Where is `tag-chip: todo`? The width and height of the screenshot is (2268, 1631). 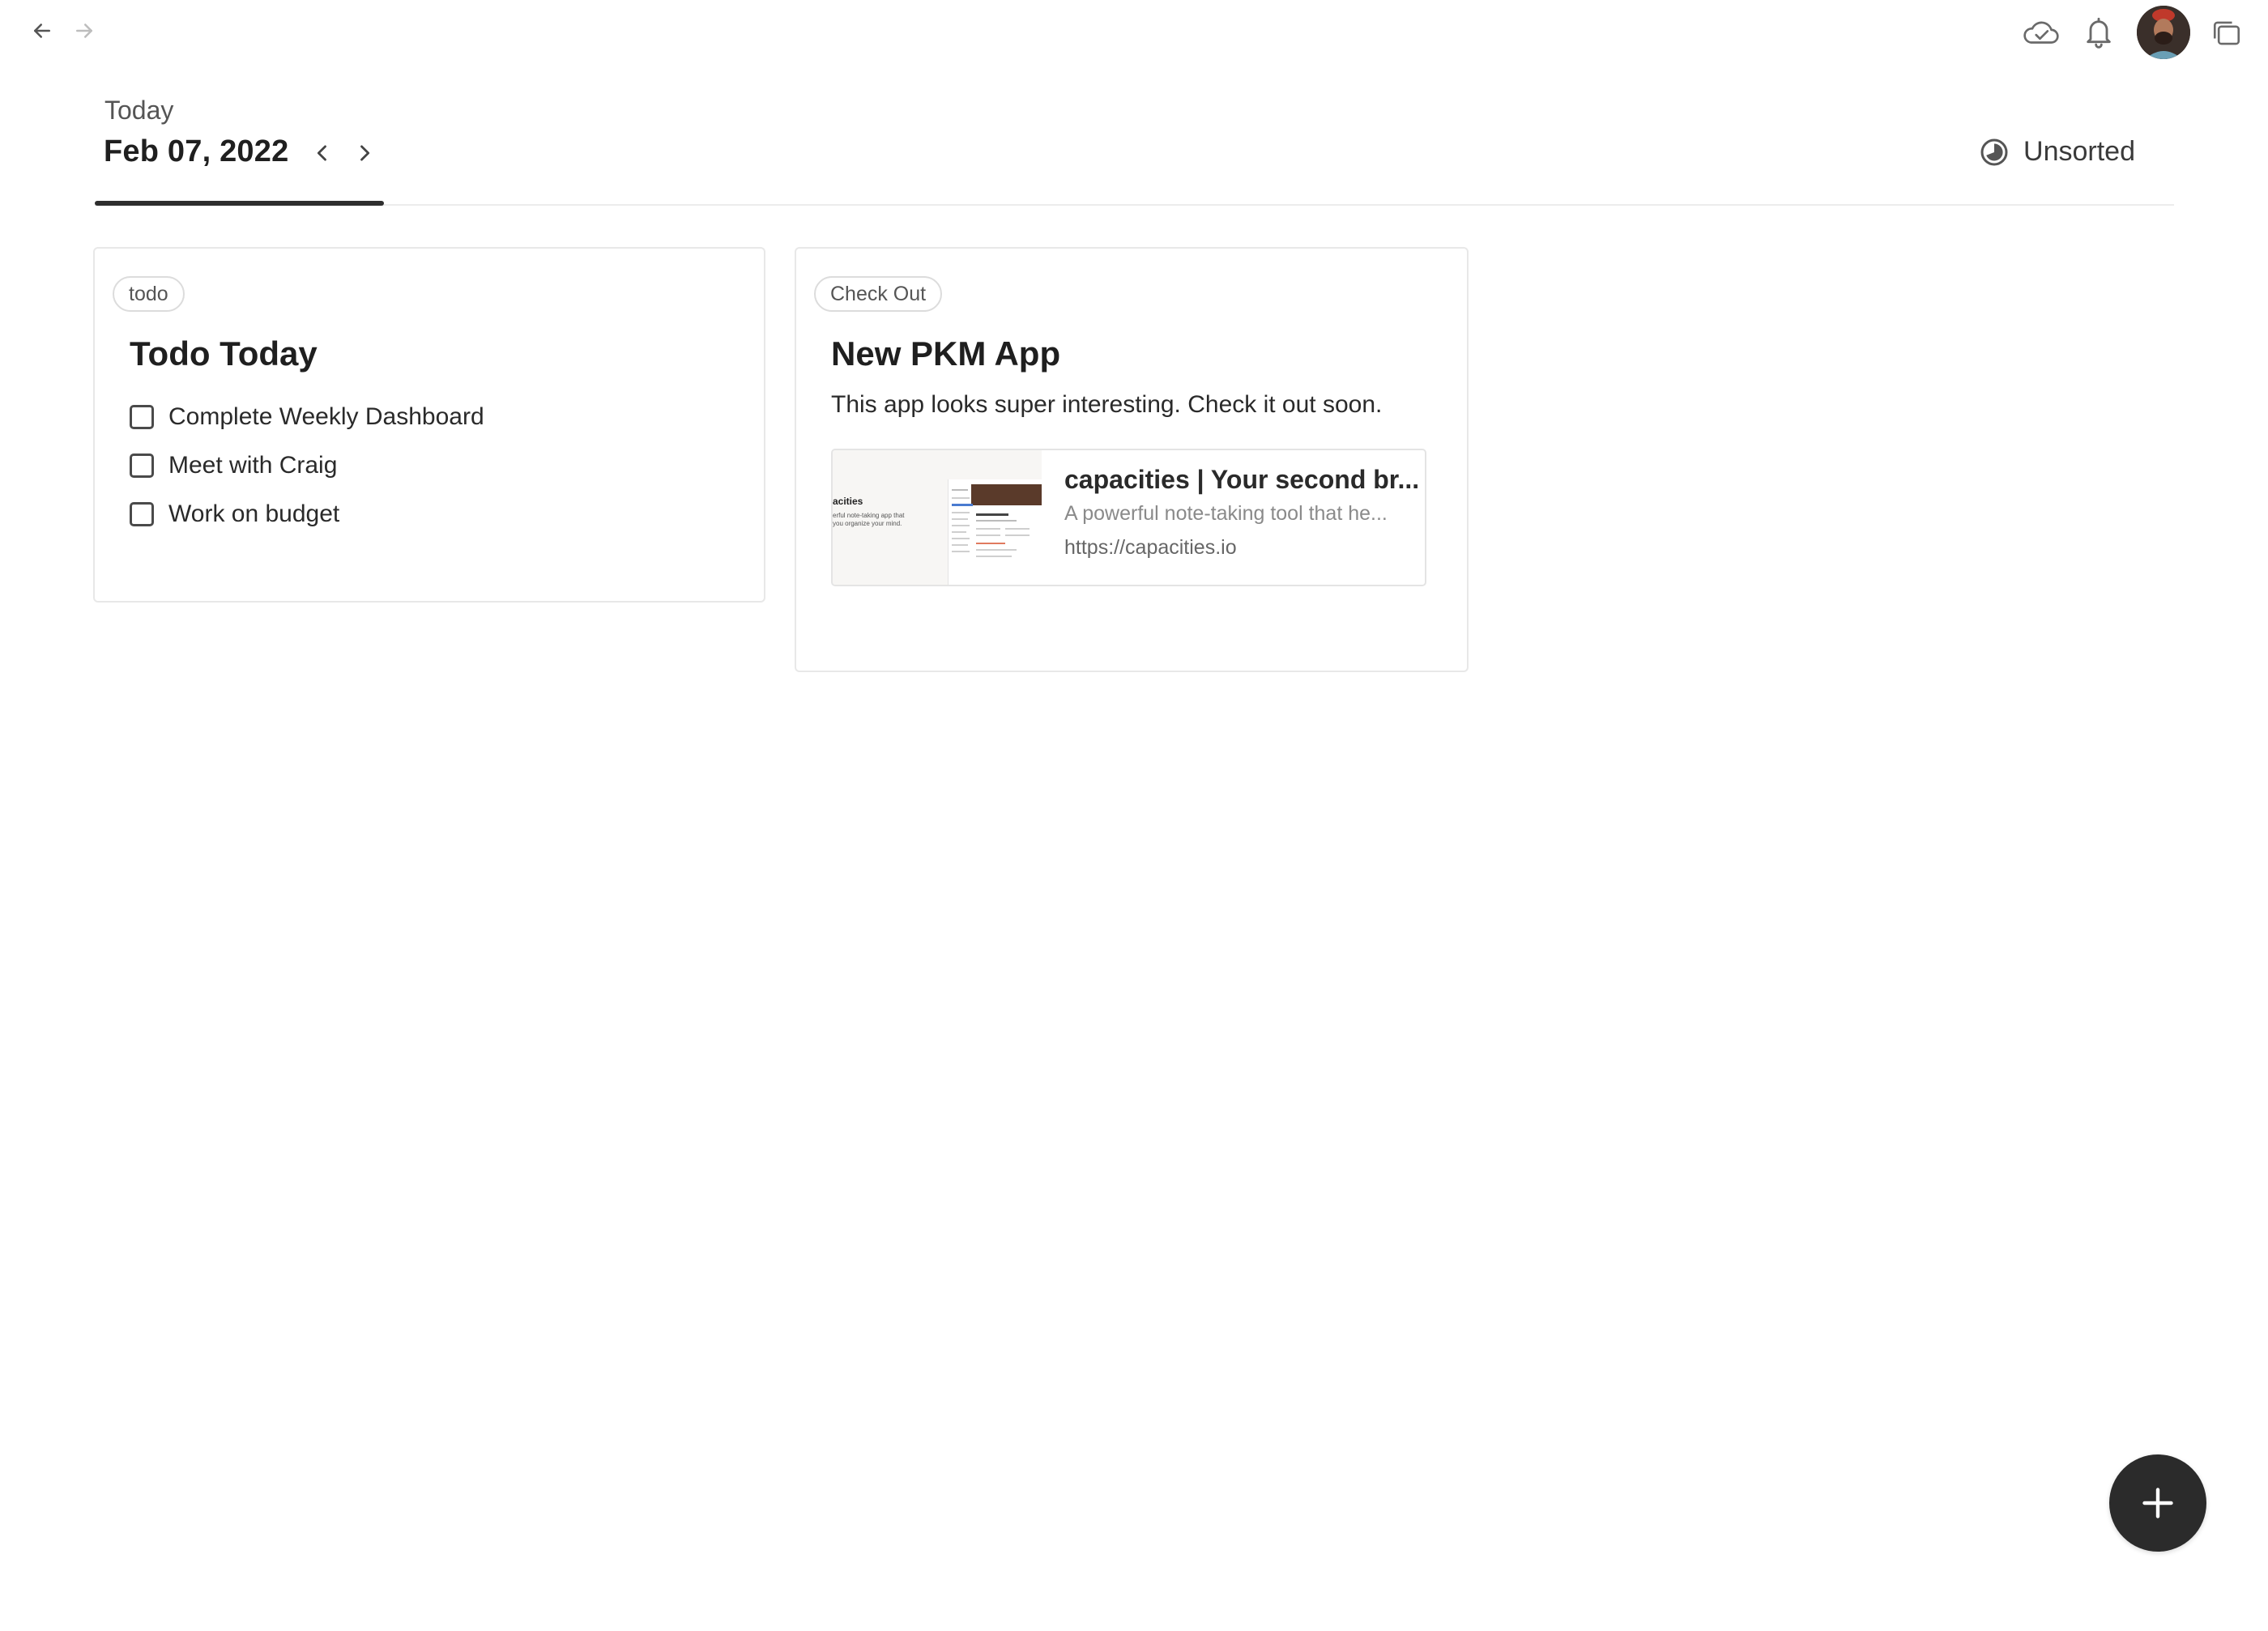
tag-chip: todo is located at coordinates (149, 294).